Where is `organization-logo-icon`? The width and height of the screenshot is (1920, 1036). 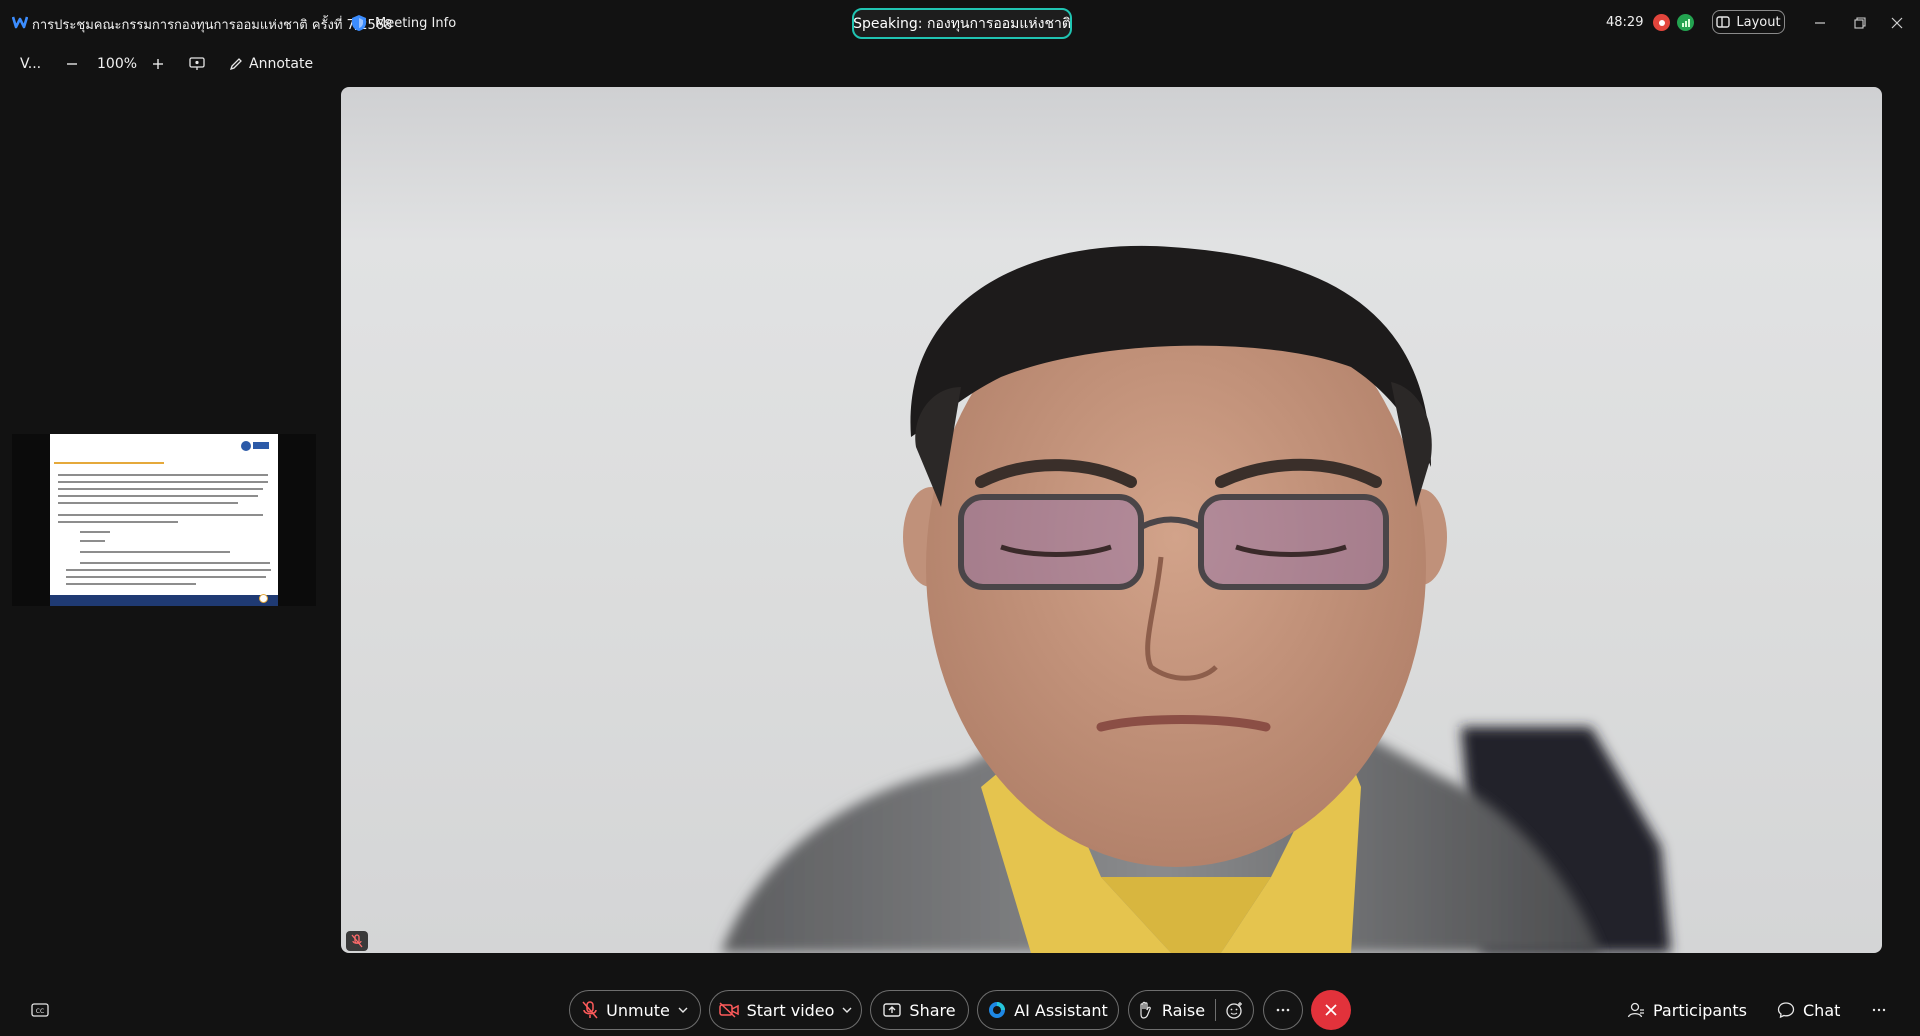
organization-logo-icon is located at coordinates (255, 446).